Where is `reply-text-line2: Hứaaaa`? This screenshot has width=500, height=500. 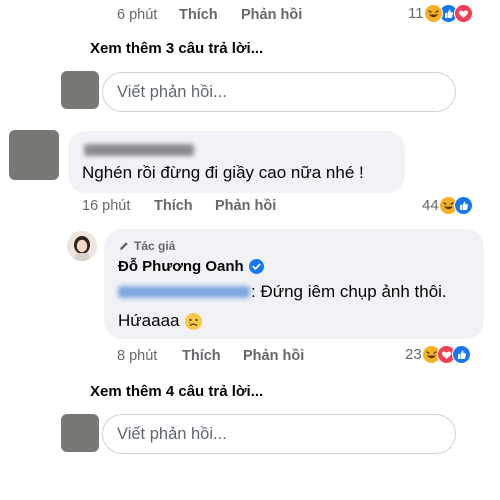
reply-text-line2: Hứaaaa is located at coordinates (160, 321).